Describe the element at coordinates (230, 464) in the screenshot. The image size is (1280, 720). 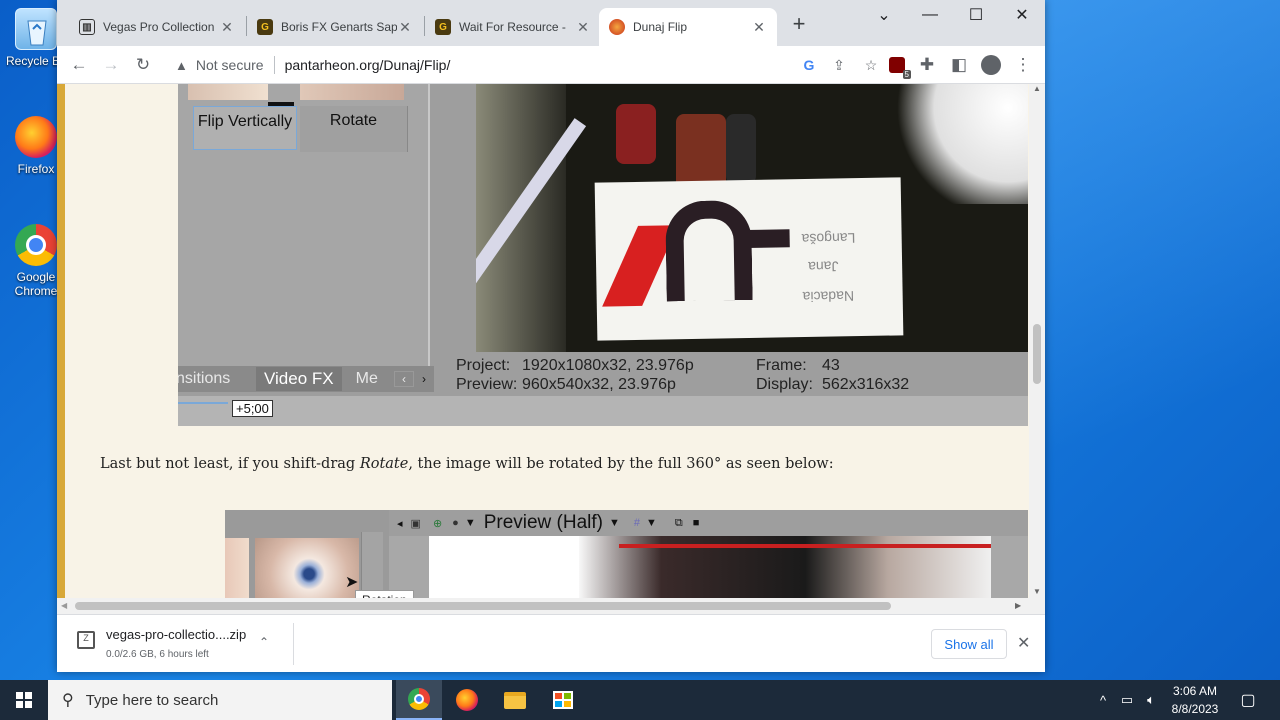
I see `paragraph-text: Last but not least, if you shift-drag` at that location.